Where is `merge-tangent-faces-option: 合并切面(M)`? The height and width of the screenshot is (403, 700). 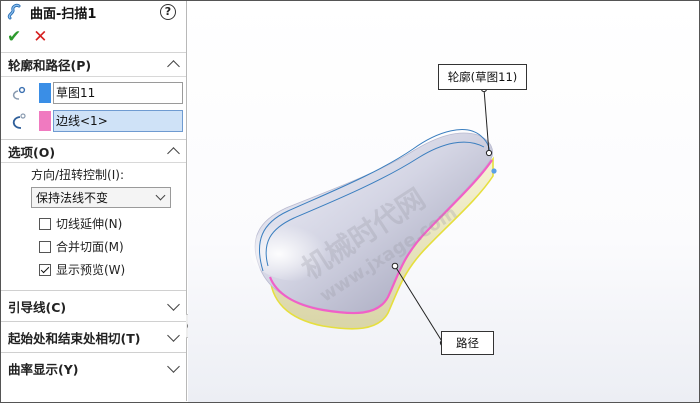 merge-tangent-faces-option: 合并切面(M) is located at coordinates (93, 246).